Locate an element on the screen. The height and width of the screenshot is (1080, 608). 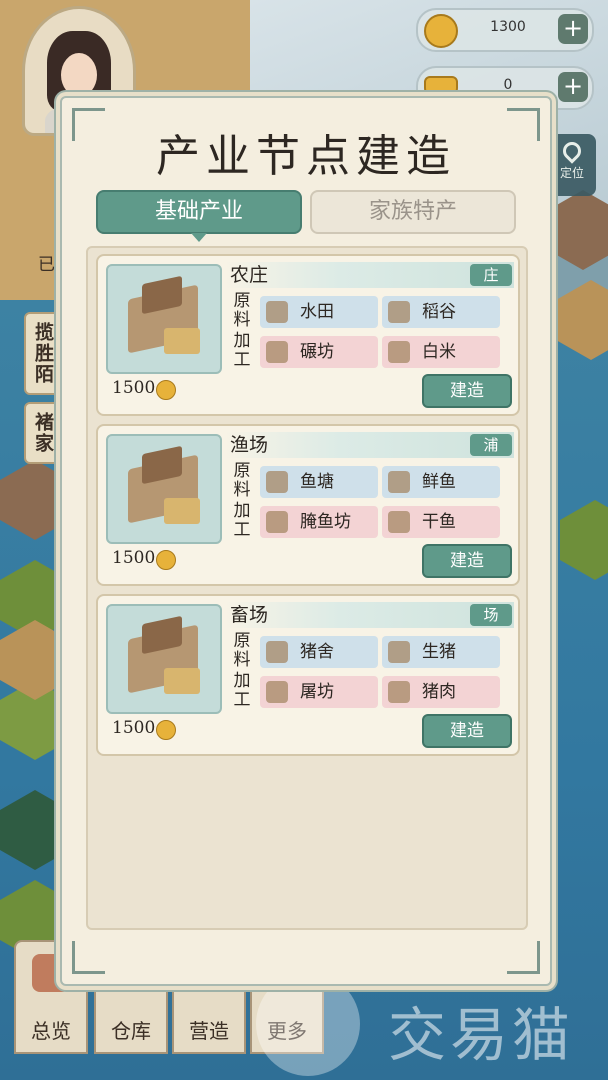
raw-node-chip: 水田 is located at coordinates (319, 312).